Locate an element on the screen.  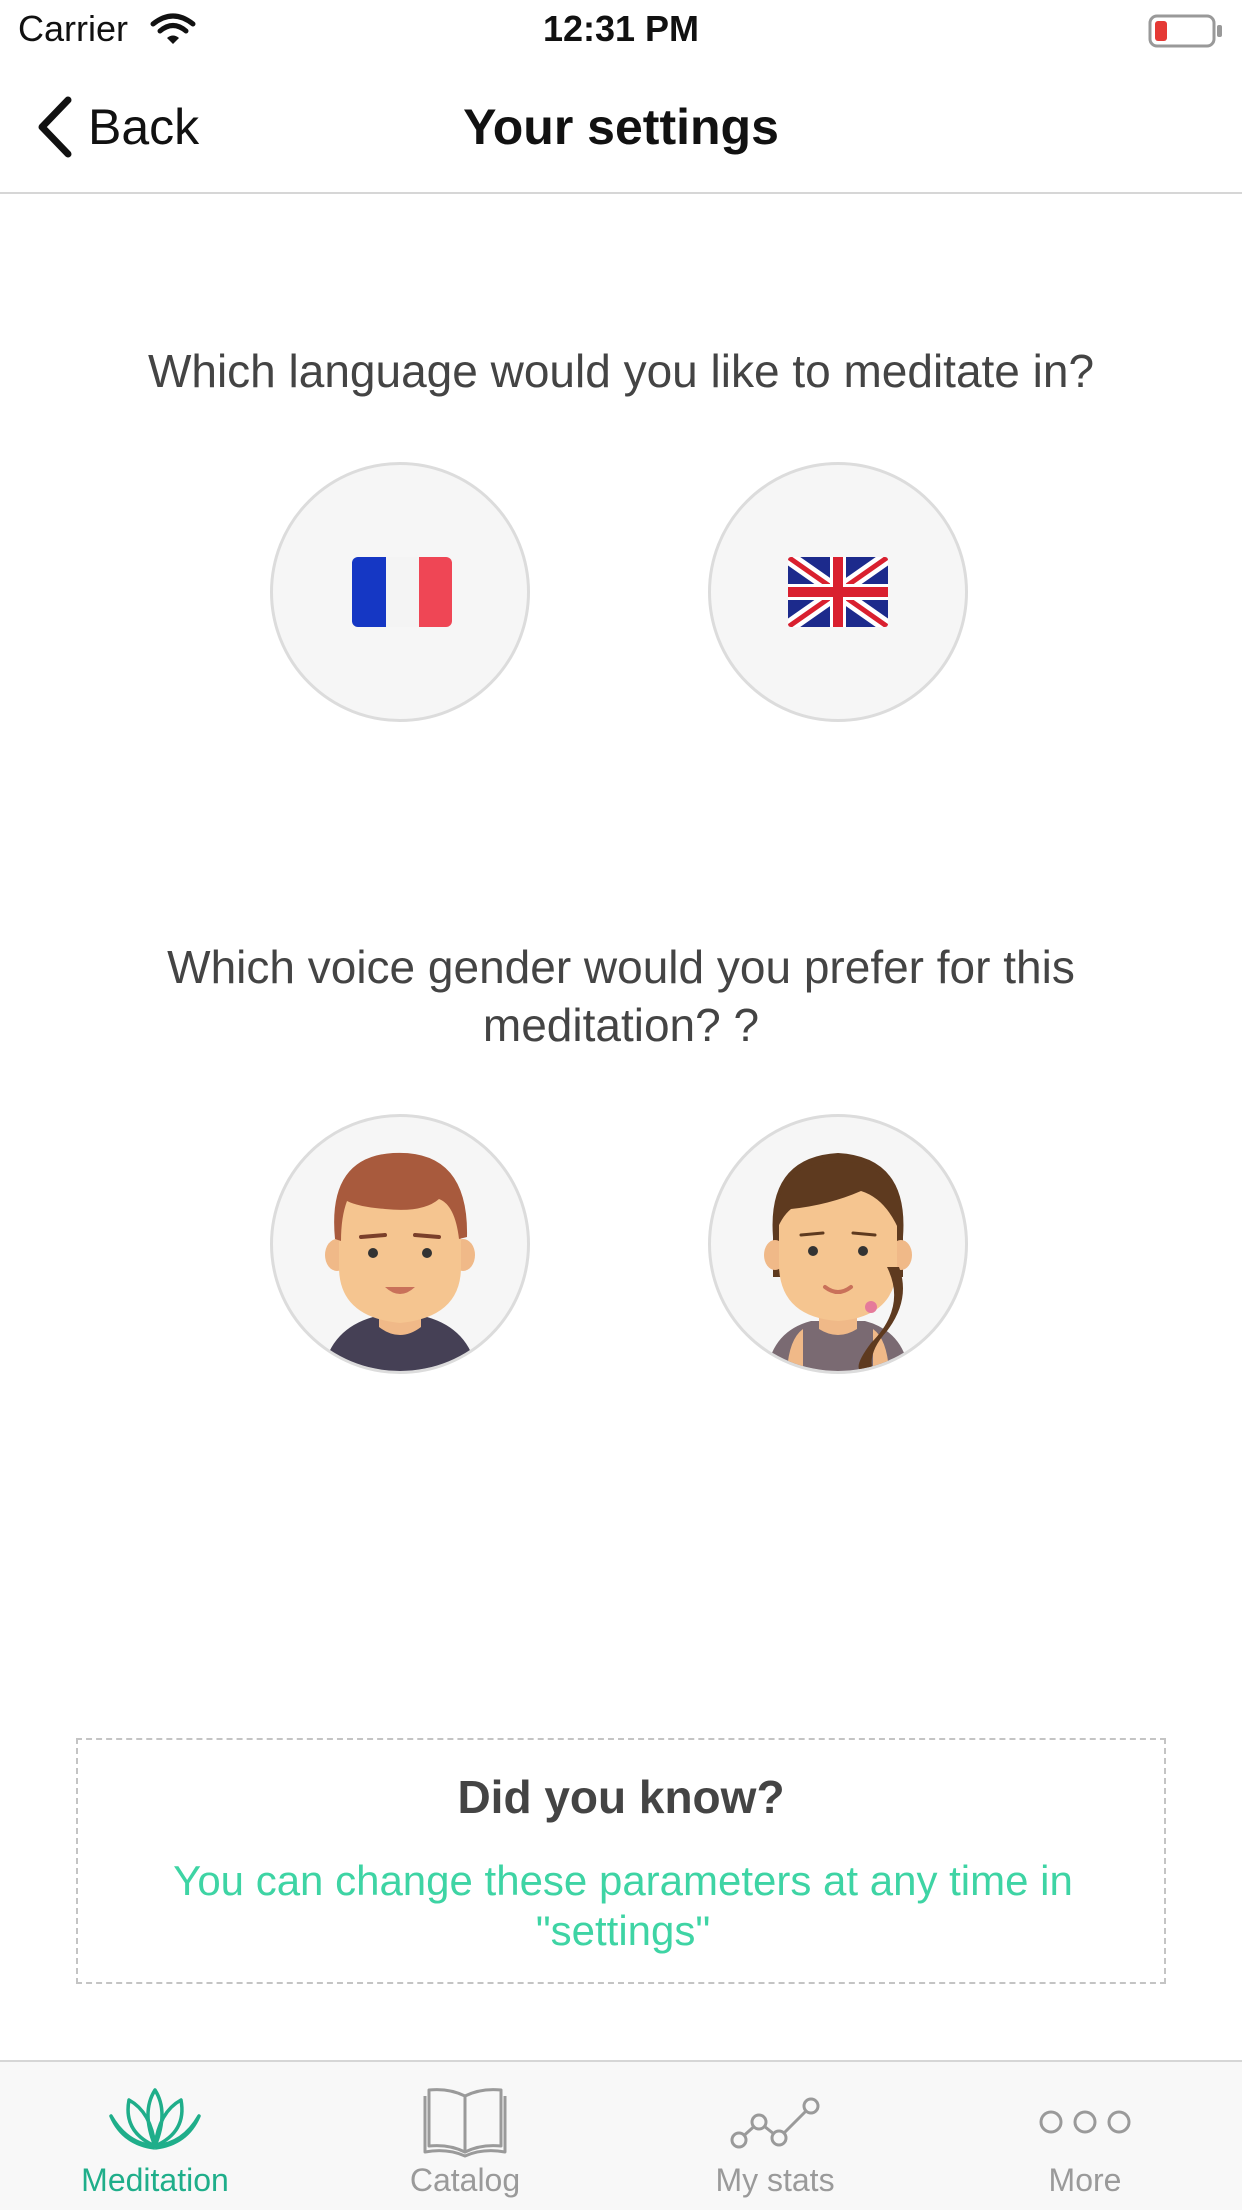
navigation-bar: Back Your settings is located at coordinates (621, 128).